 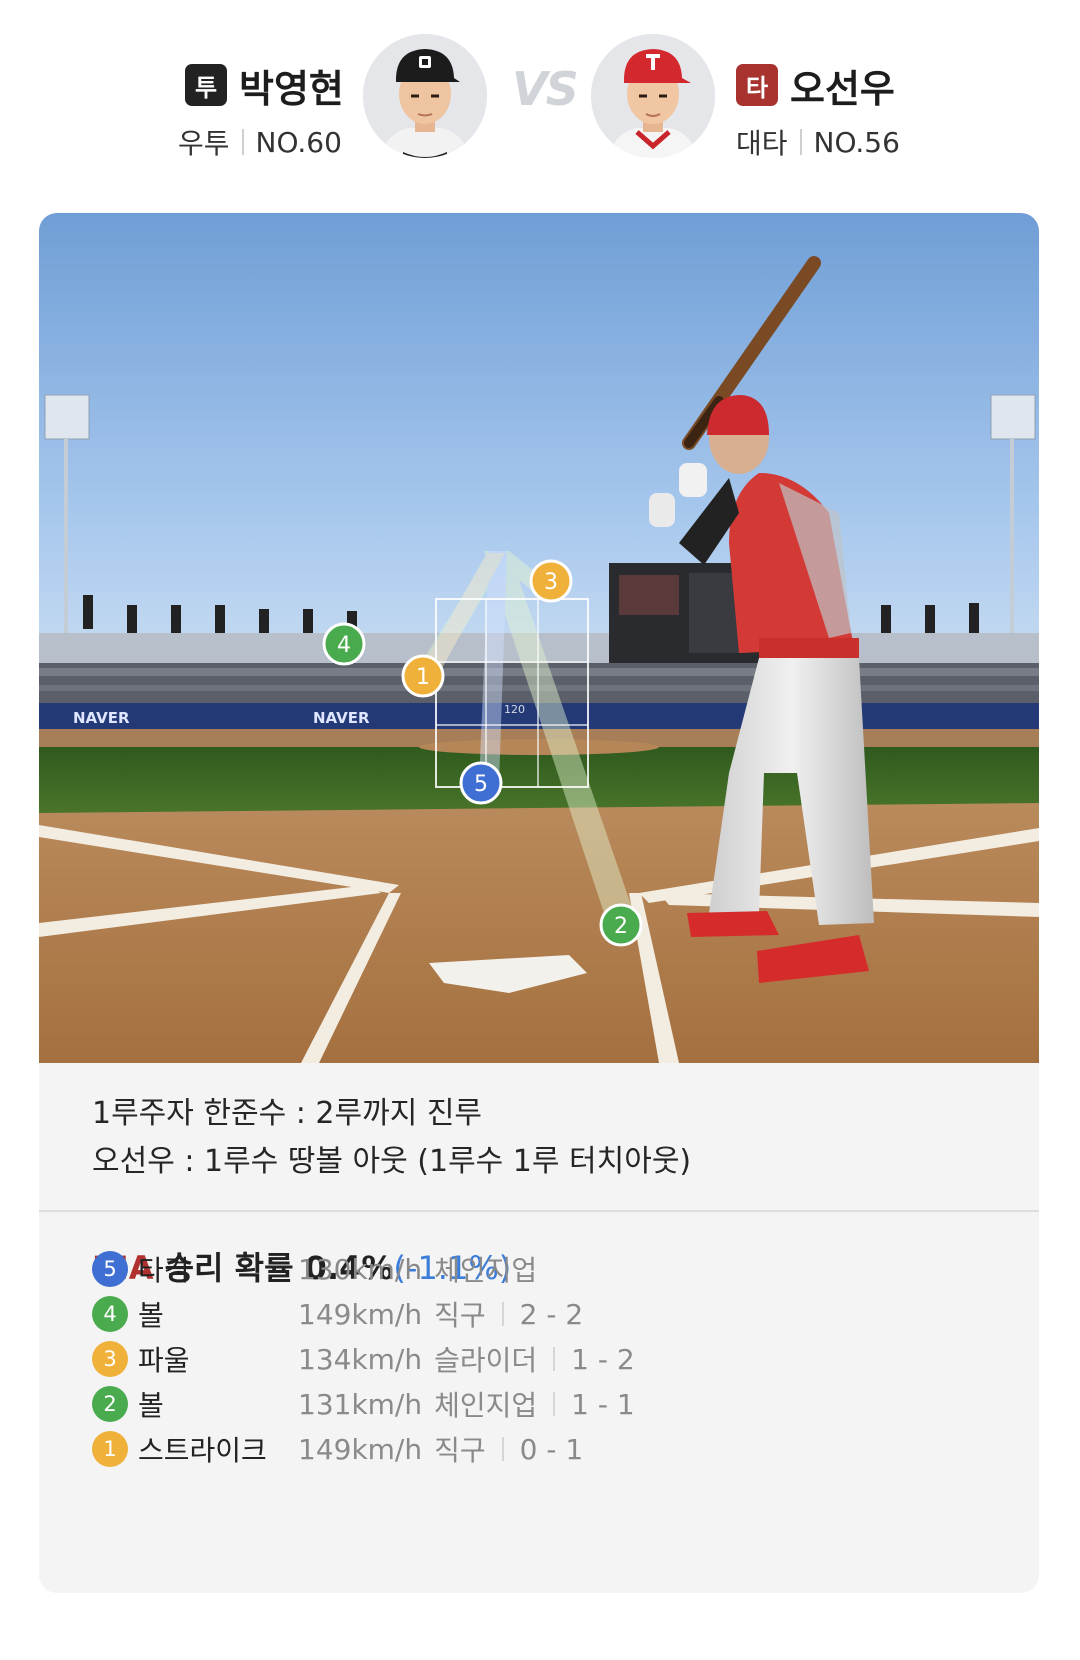 What do you see at coordinates (110, 1359) in the screenshot?
I see `pitch-number-badge: 3` at bounding box center [110, 1359].